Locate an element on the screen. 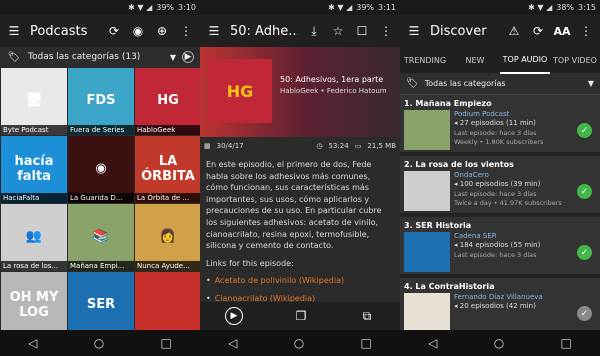  episode-count: ◂ 20 episodios (42 min) is located at coordinates (495, 306).